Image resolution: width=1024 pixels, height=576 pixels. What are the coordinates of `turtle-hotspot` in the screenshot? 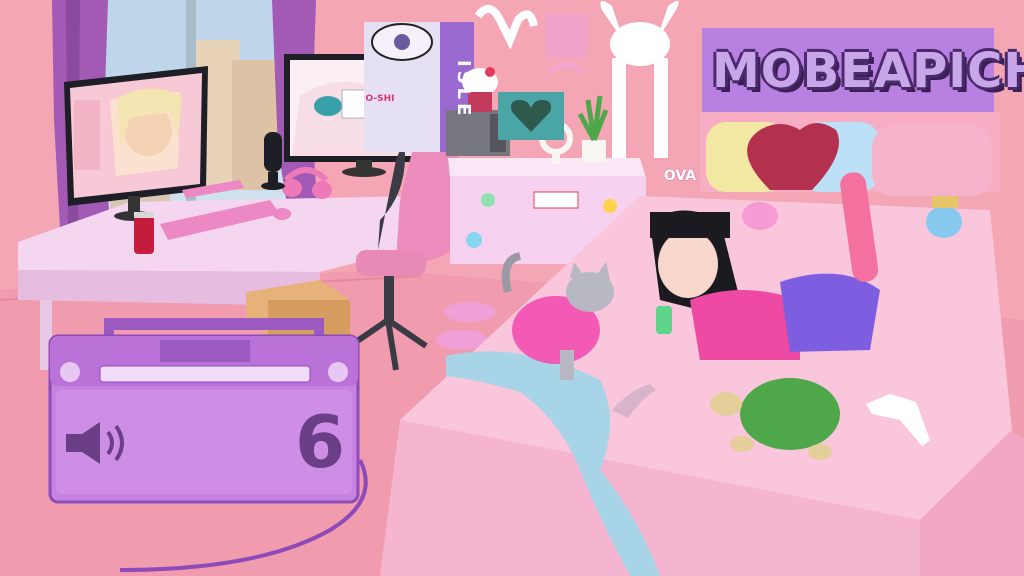 It's located at (774, 421).